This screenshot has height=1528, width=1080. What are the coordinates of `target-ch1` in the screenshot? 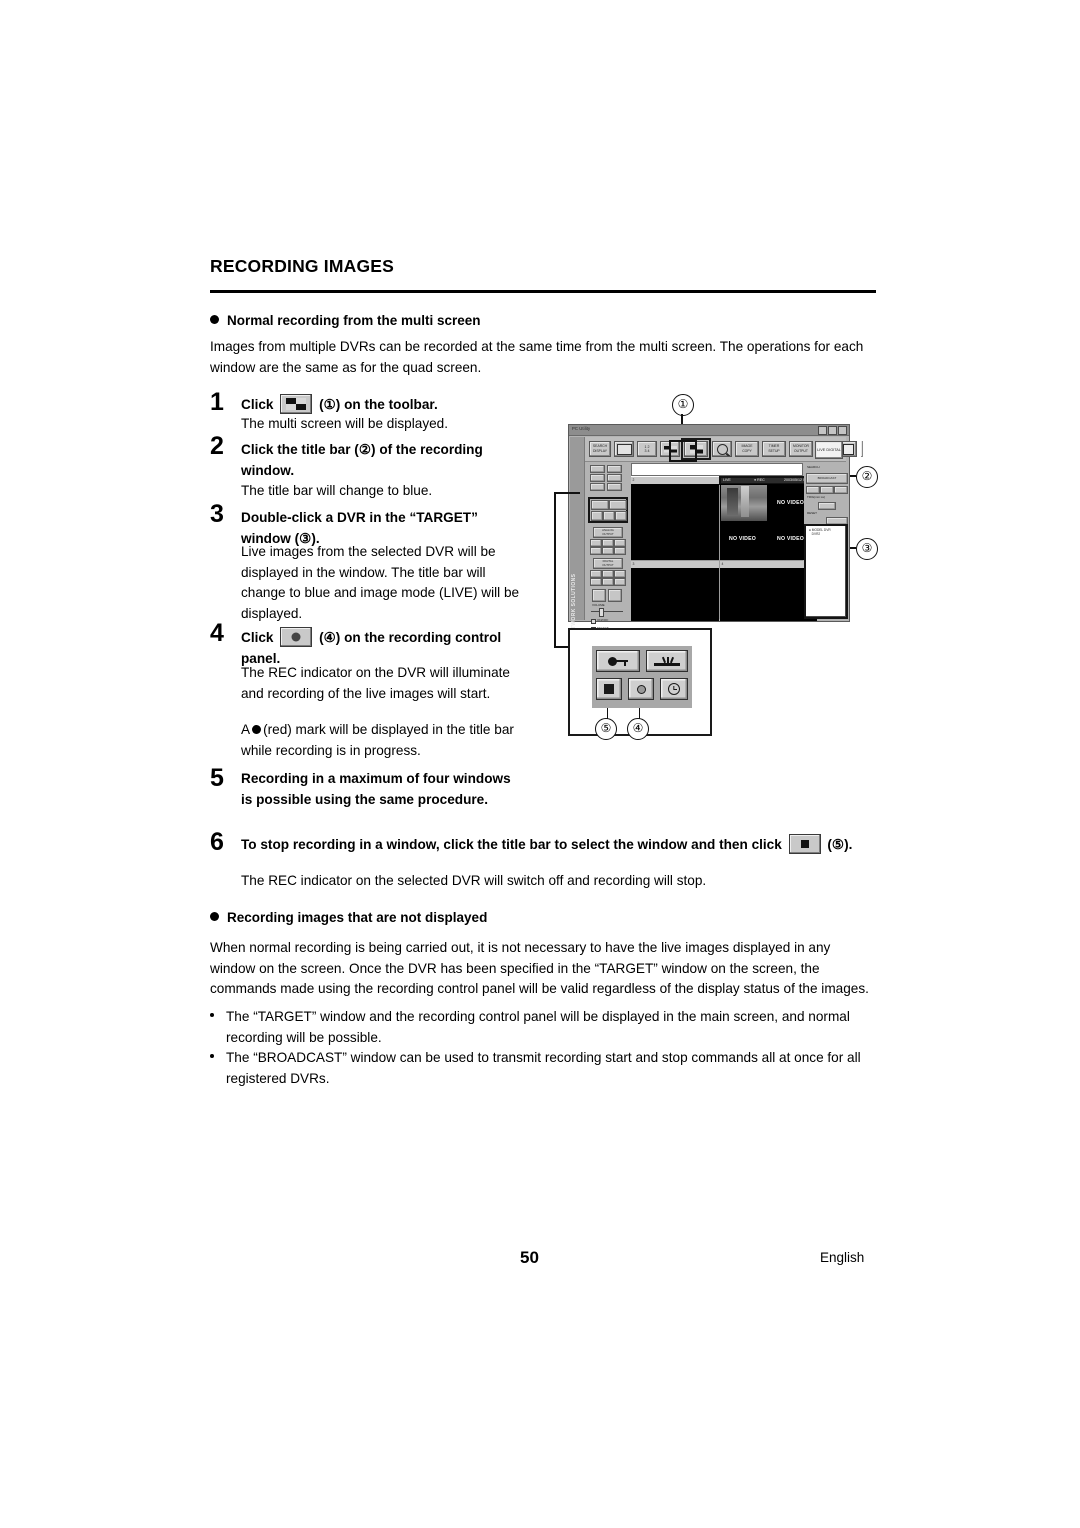 It's located at (813, 490).